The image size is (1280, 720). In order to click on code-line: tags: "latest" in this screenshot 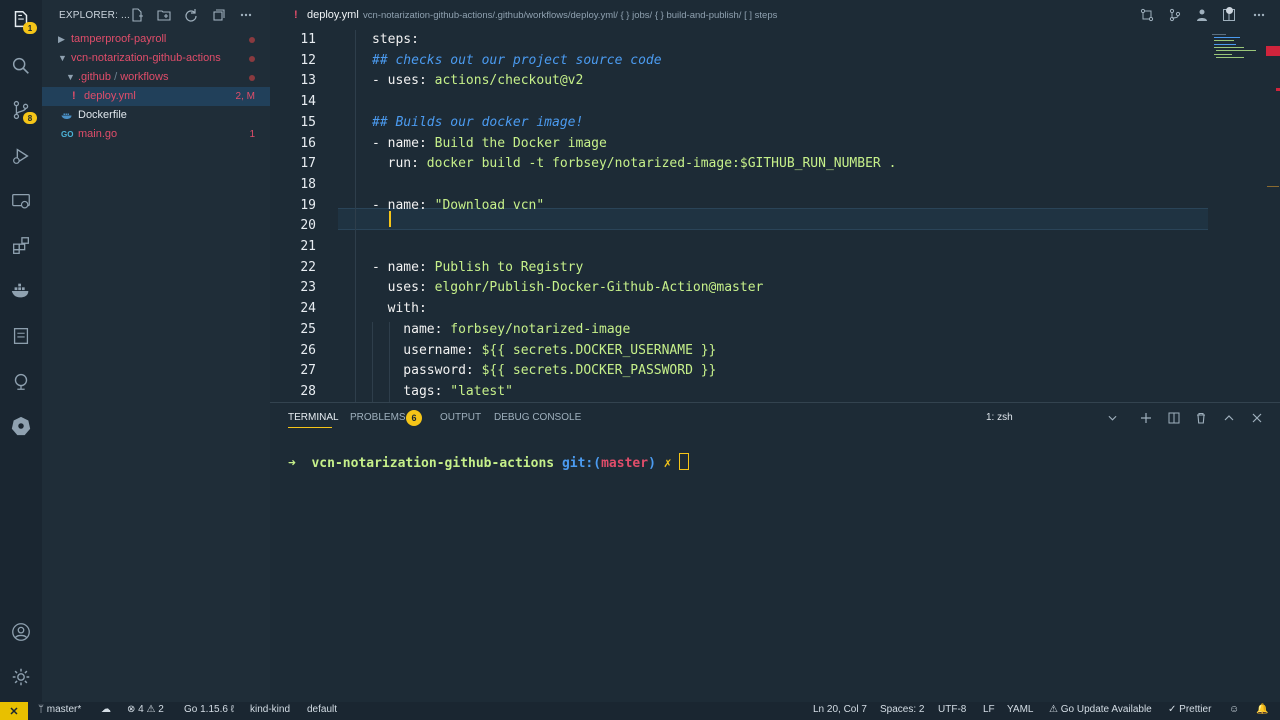, I will do `click(442, 391)`.